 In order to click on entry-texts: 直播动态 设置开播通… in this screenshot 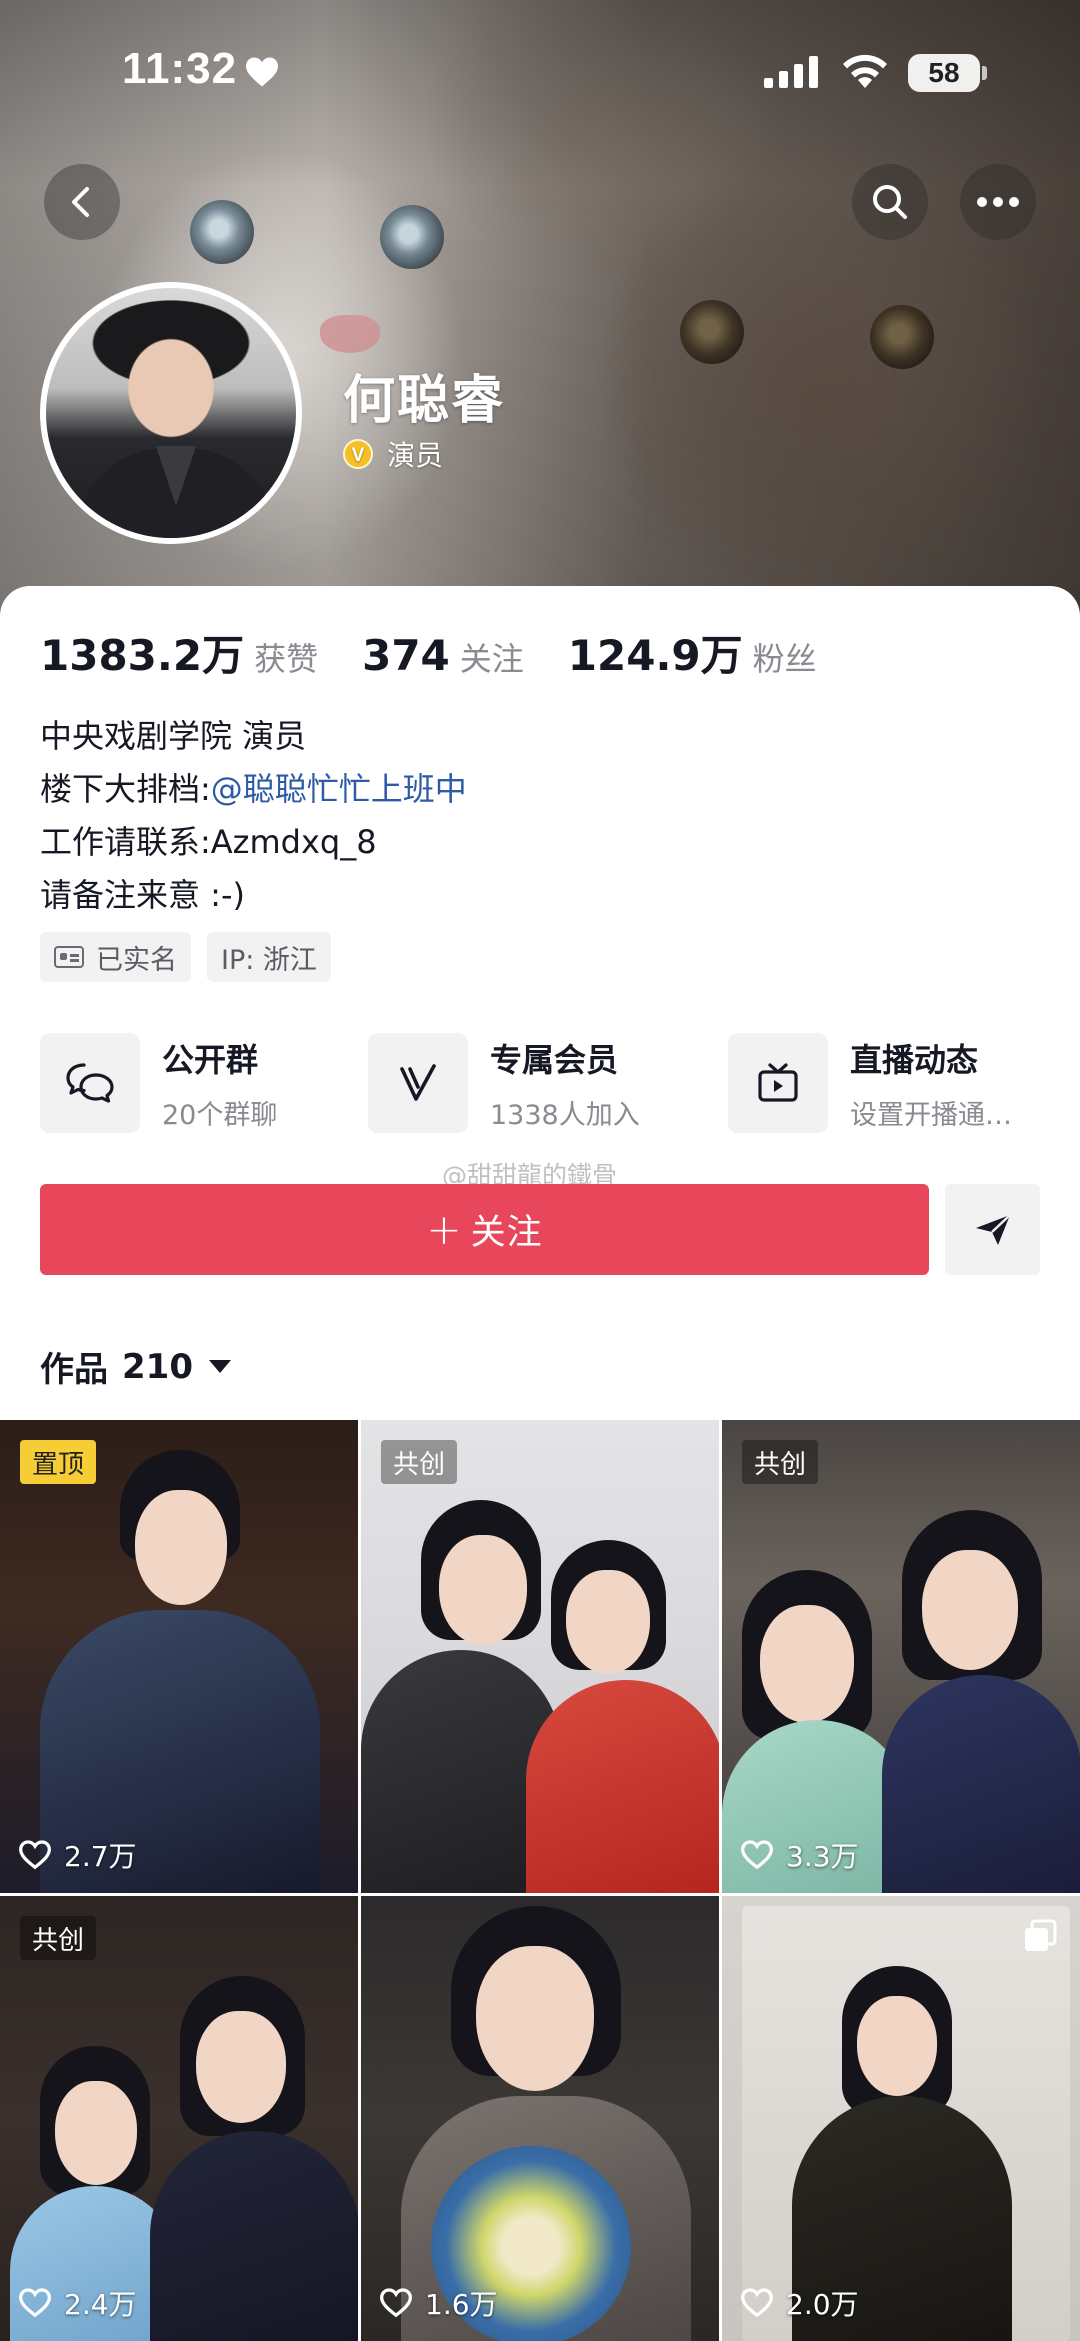, I will do `click(931, 1083)`.